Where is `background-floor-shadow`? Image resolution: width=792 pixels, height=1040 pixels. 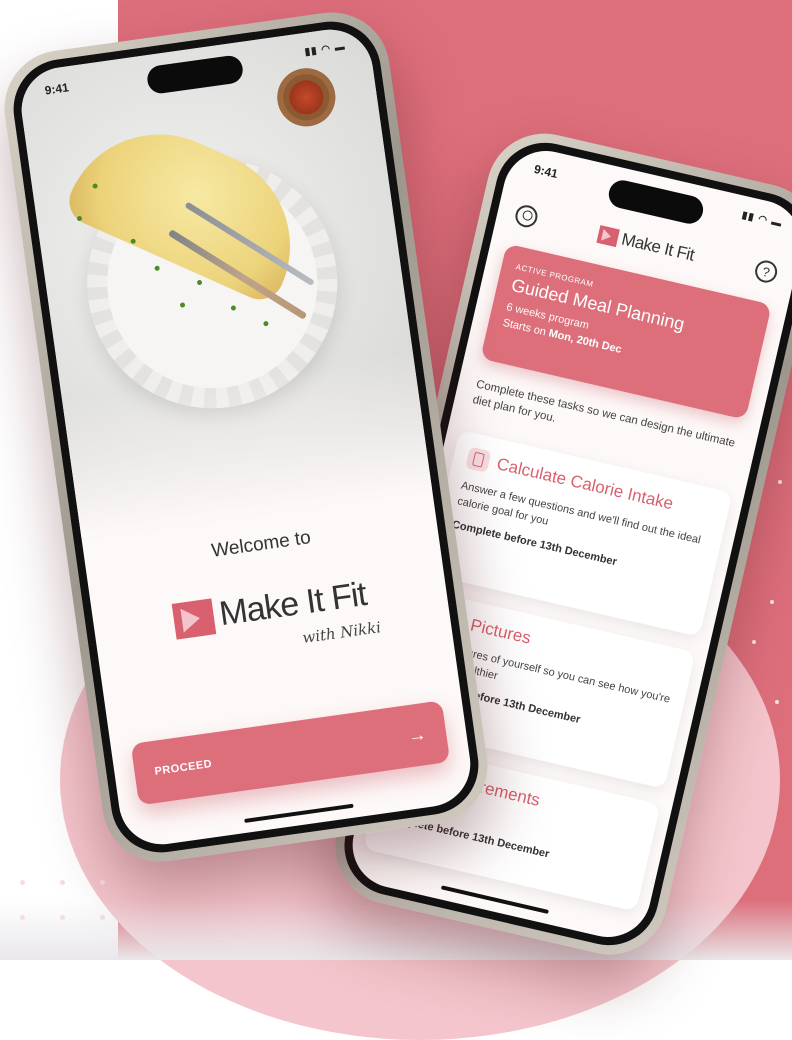 background-floor-shadow is located at coordinates (396, 930).